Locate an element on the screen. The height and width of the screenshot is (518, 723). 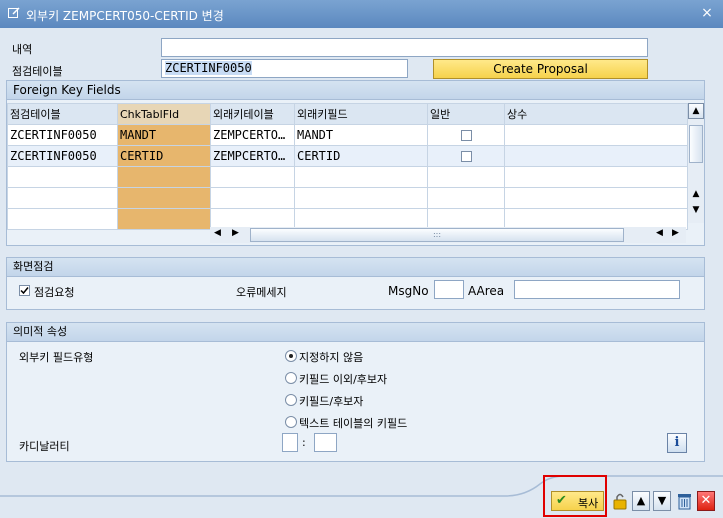
col-header-fk-table: 외래키테이블 is located at coordinates (252, 114).